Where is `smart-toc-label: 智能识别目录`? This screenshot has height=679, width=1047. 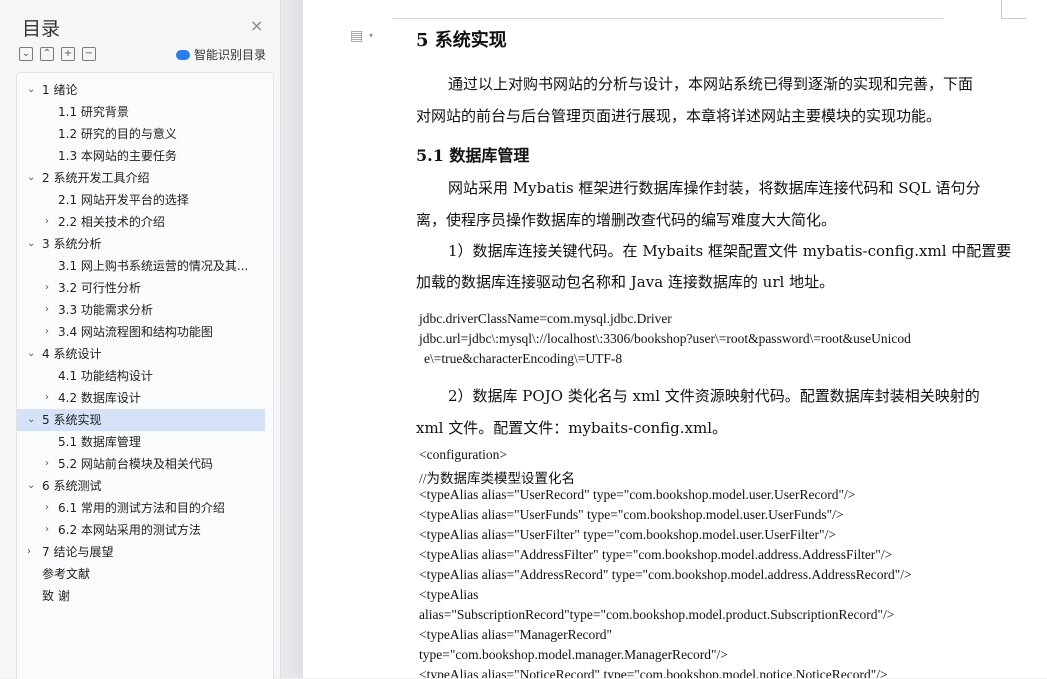
smart-toc-label: 智能识别目录 is located at coordinates (230, 55).